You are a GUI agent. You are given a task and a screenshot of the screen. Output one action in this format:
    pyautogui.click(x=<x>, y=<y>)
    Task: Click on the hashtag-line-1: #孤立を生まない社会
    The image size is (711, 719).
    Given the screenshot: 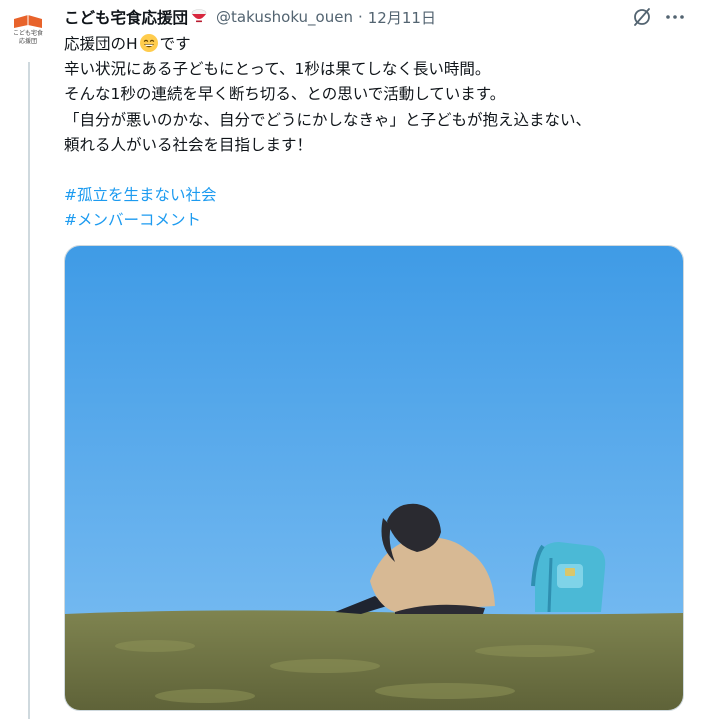 What is the action you would take?
    pyautogui.click(x=379, y=195)
    